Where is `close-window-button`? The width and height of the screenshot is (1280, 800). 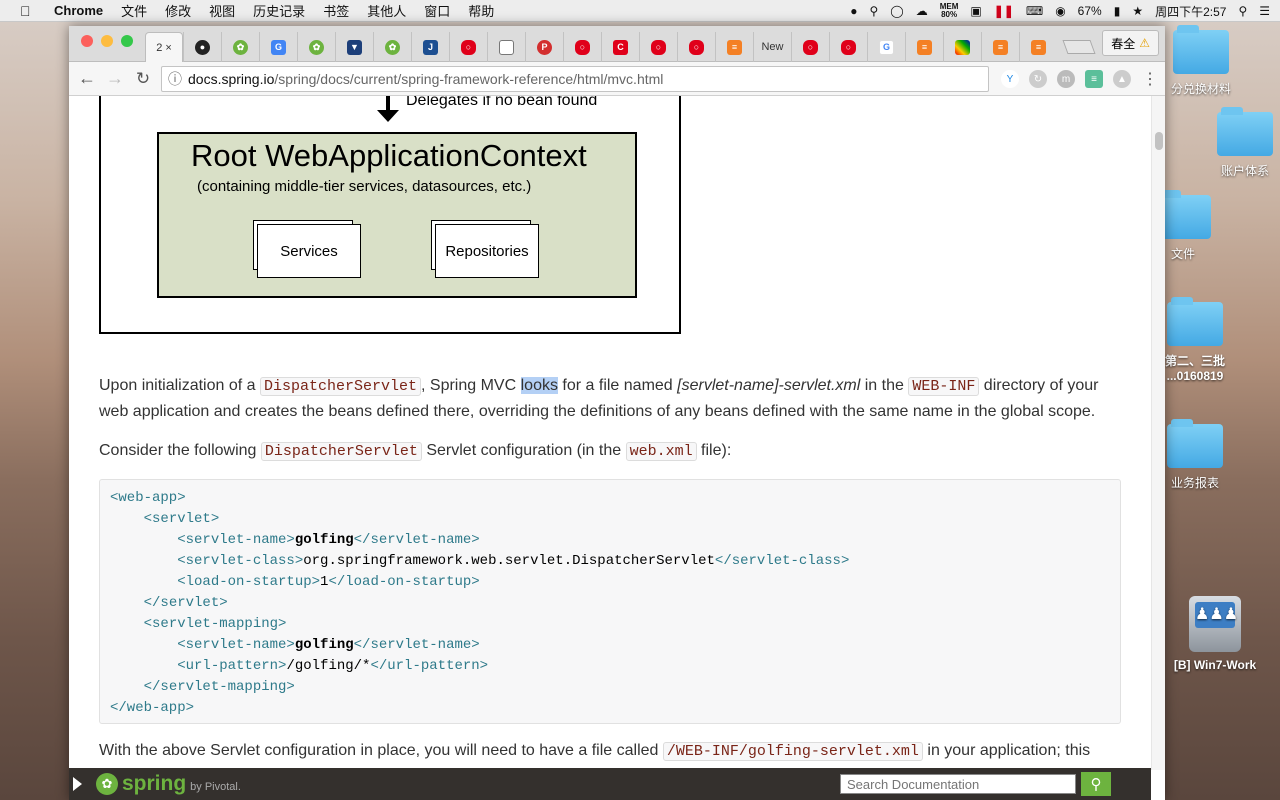 close-window-button is located at coordinates (87, 41).